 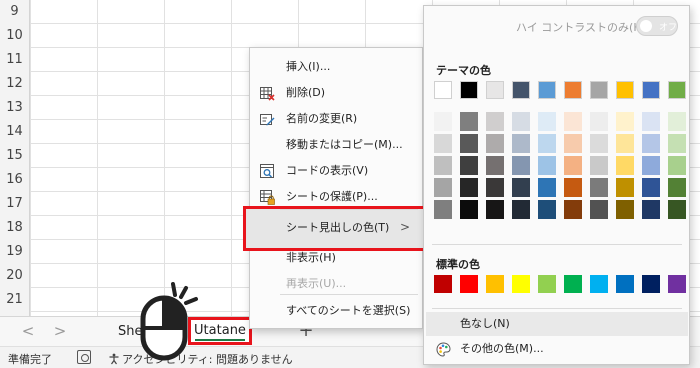 What do you see at coordinates (657, 26) in the screenshot?
I see `high-contrast-toggle: オフ` at bounding box center [657, 26].